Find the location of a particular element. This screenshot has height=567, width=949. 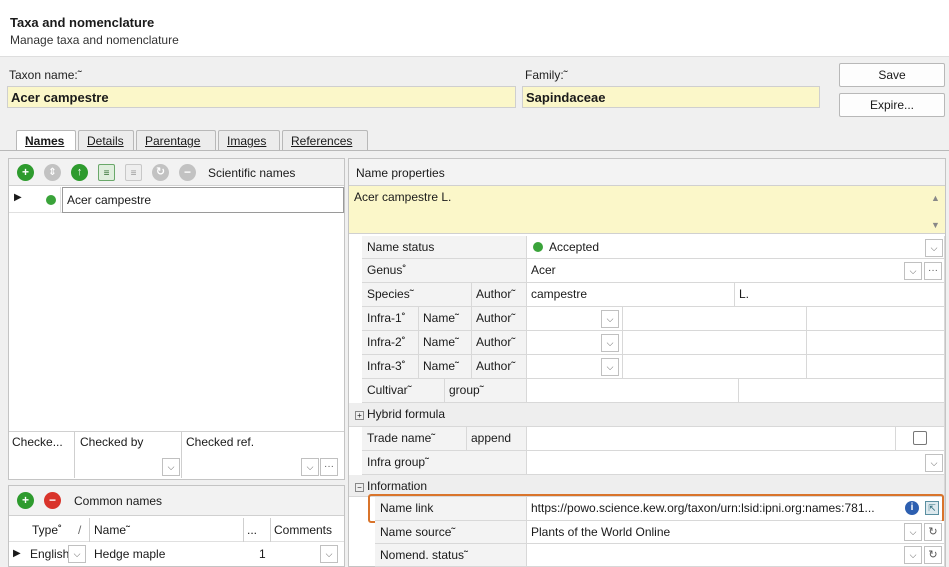

infra-1-name-field is located at coordinates (715, 319).